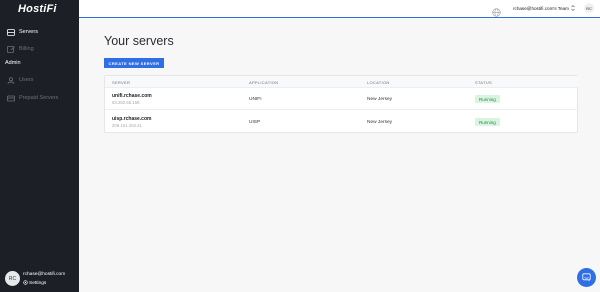  What do you see at coordinates (339, 9) in the screenshot?
I see `top-bar: rchase@hostifi.com's Team RC` at bounding box center [339, 9].